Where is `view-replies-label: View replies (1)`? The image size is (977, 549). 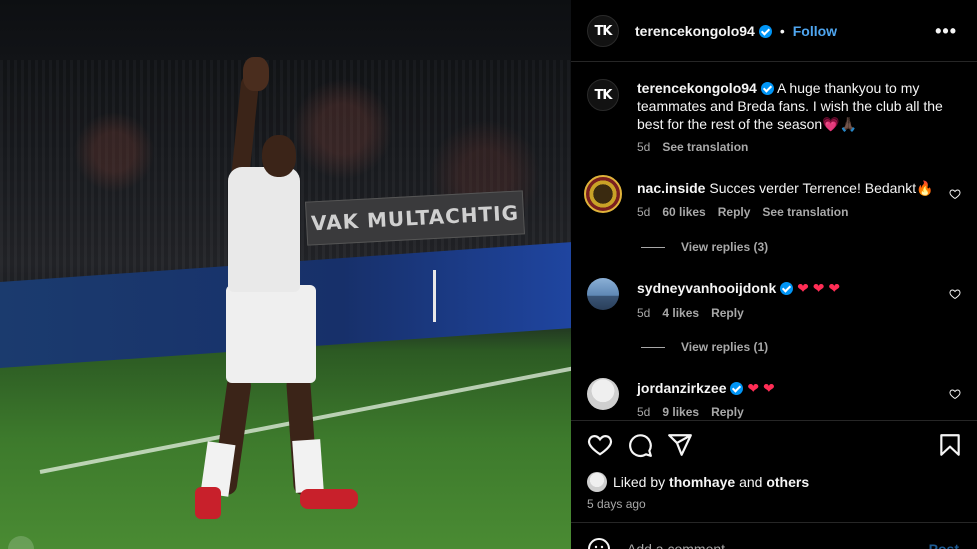 view-replies-label: View replies (1) is located at coordinates (725, 347).